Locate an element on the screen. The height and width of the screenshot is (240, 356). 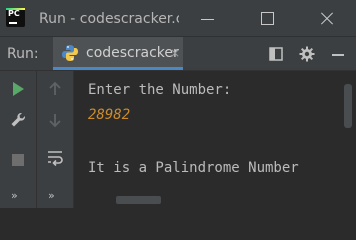
window-title: Run - codescracker.c is located at coordinates (109, 19).